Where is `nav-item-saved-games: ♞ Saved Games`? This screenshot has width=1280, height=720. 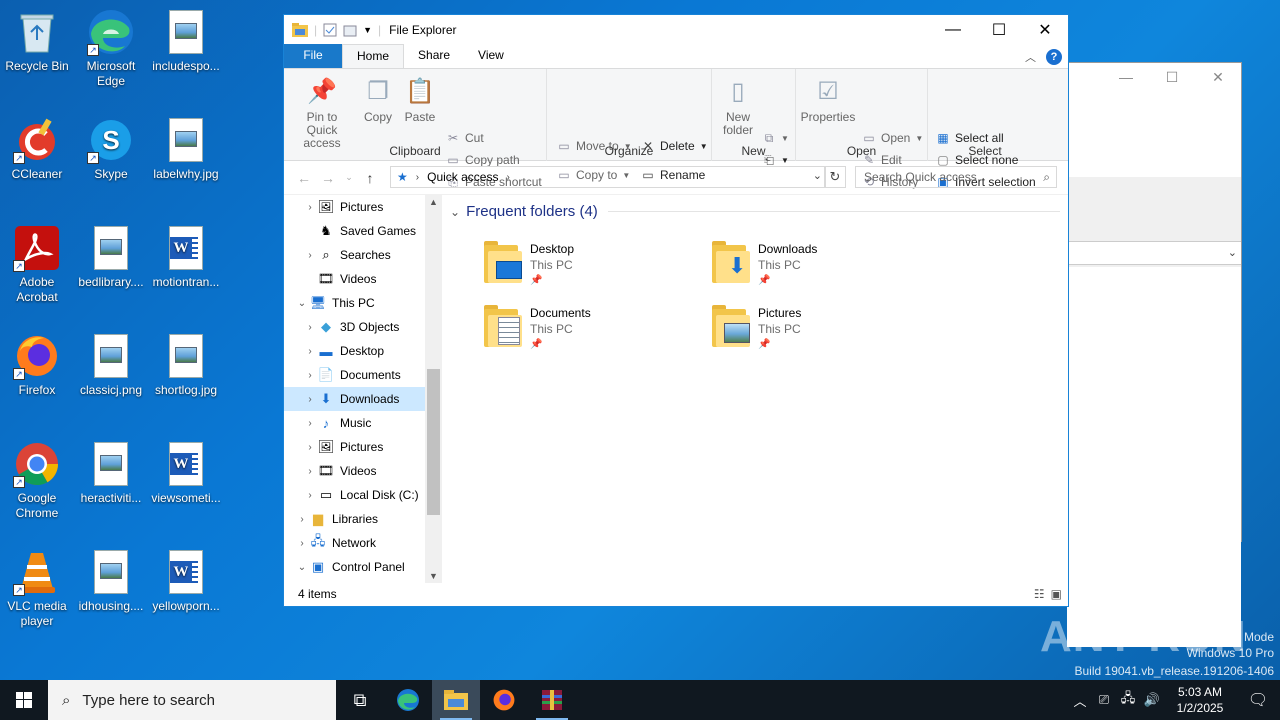
nav-item-saved-games: ♞ Saved Games is located at coordinates (363, 231).